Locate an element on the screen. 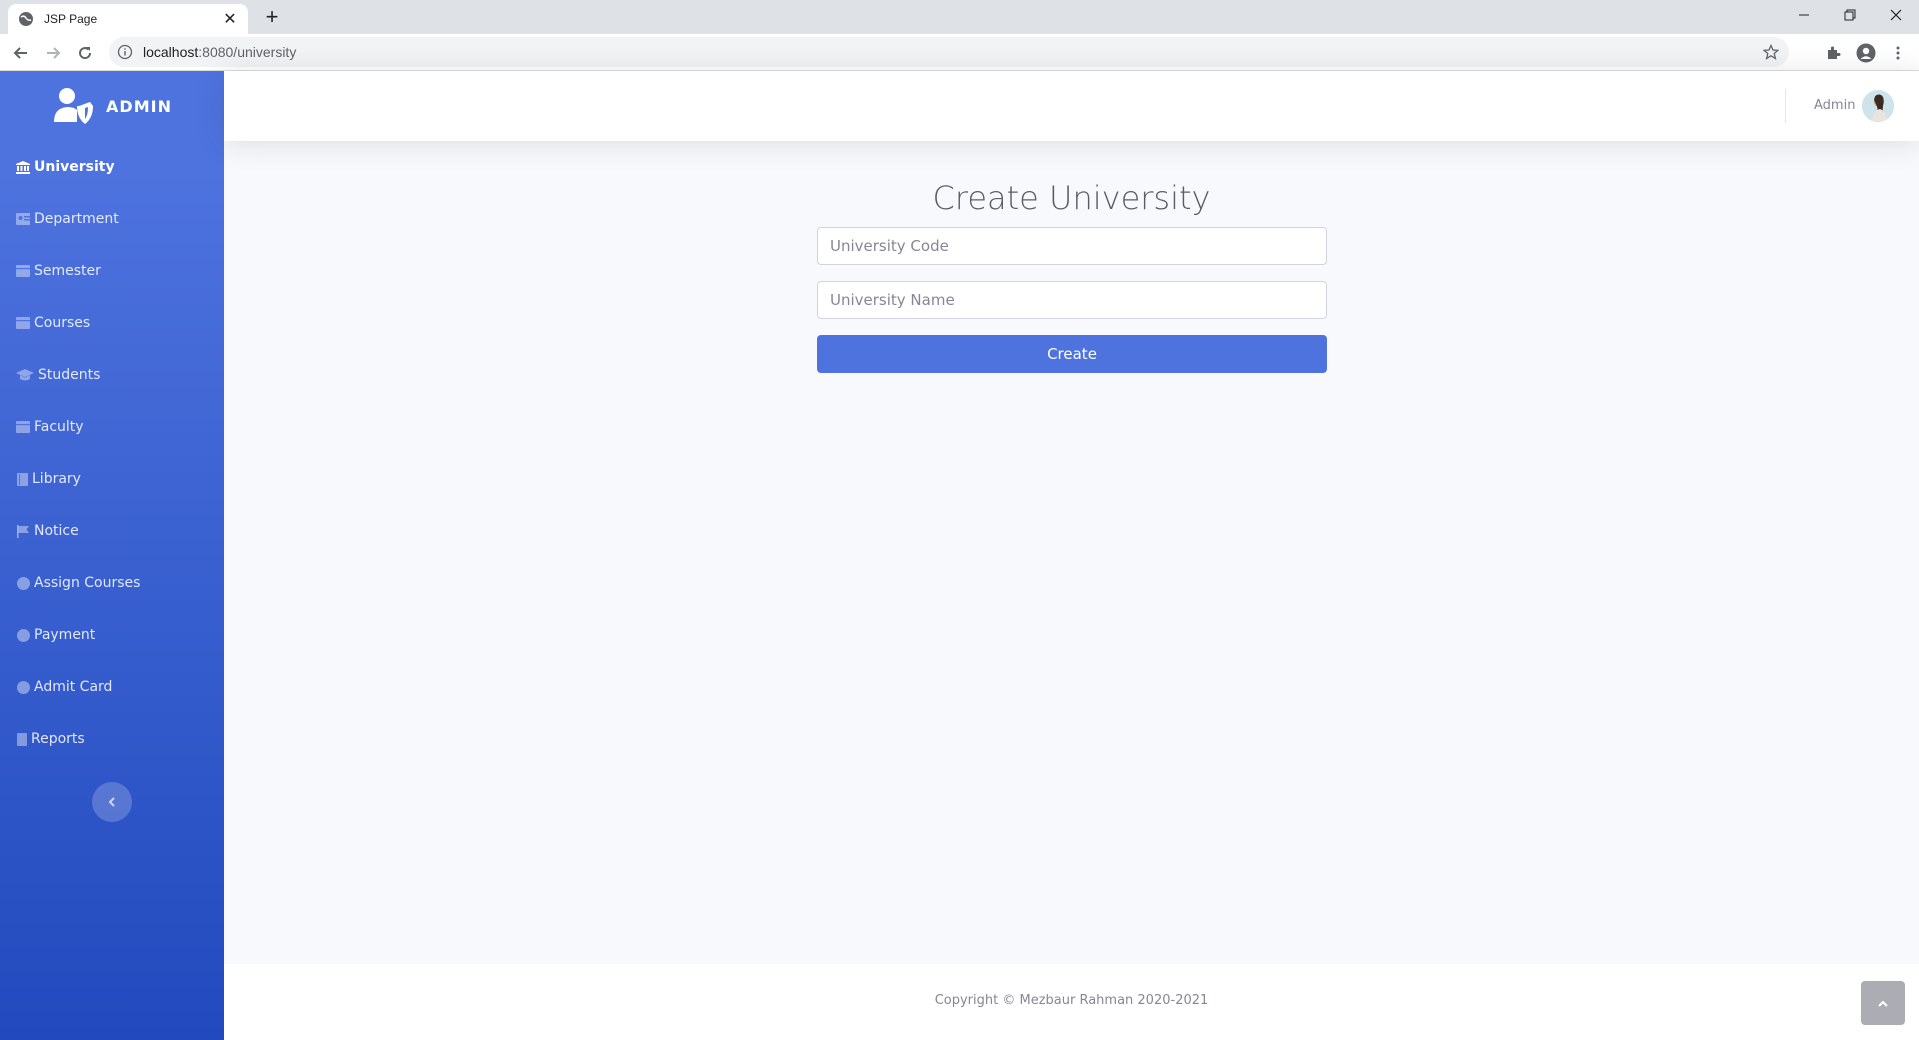 The image size is (1919, 1040). sidebar-brand: ADMIN is located at coordinates (112, 106).